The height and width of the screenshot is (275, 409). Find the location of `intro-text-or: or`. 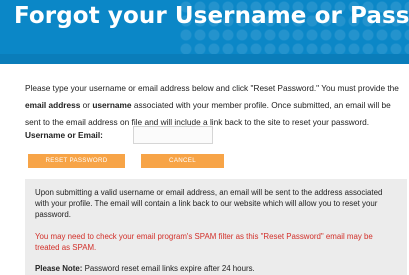

intro-text-or: or is located at coordinates (86, 105).